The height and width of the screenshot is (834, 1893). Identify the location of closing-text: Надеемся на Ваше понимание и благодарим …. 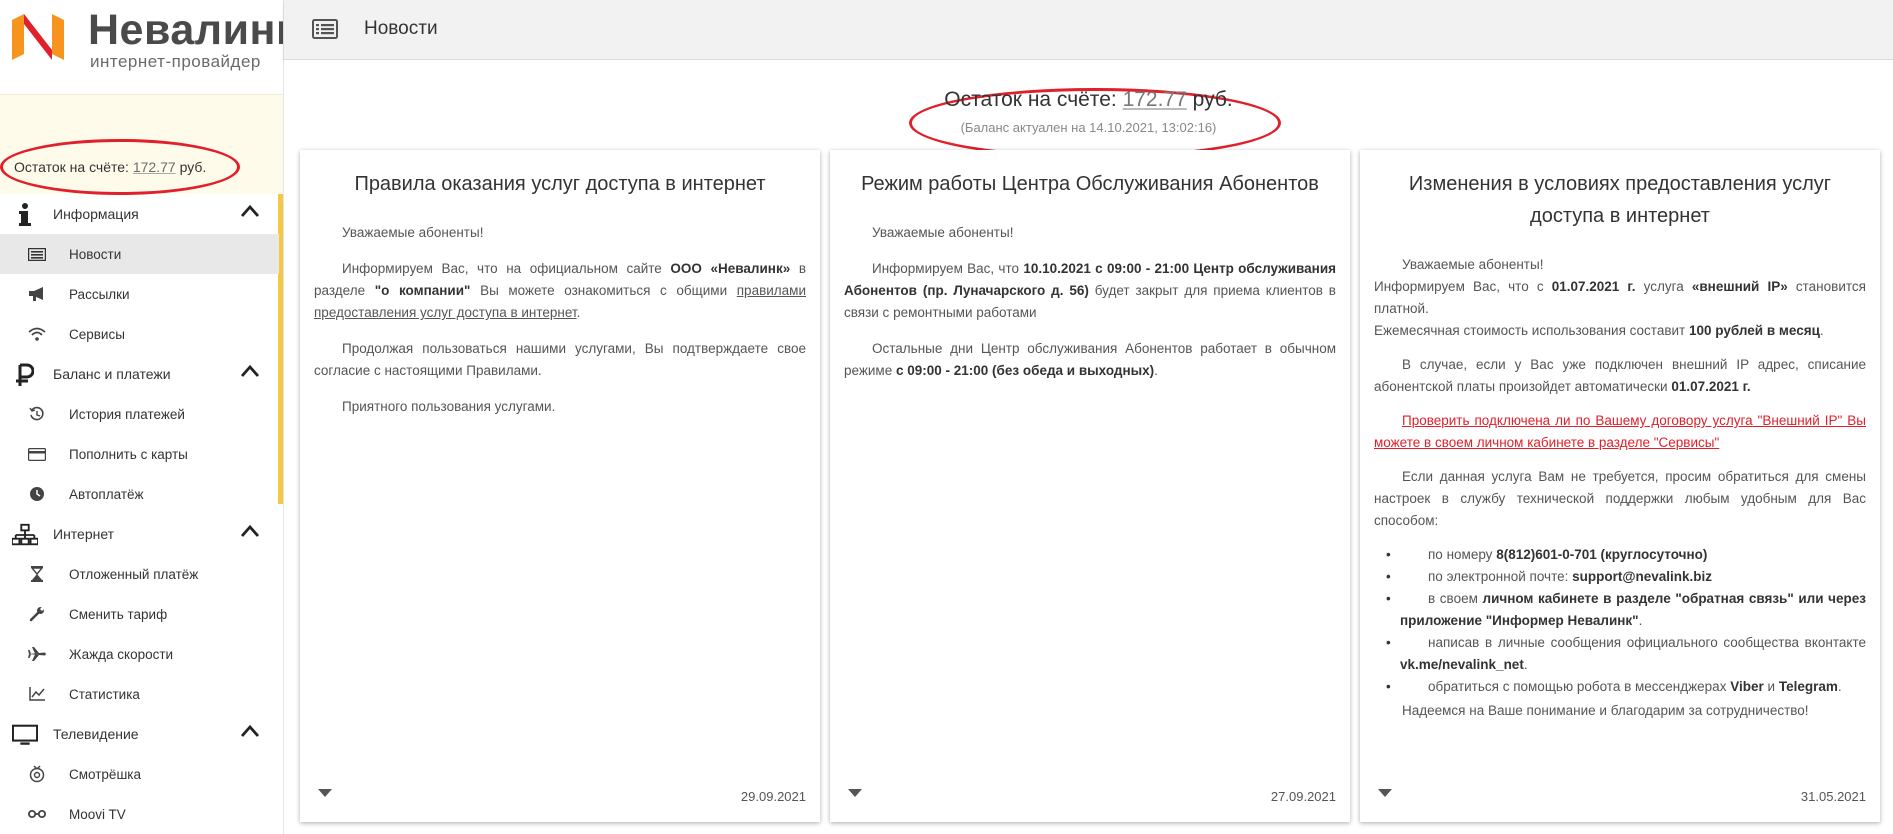
(1605, 710).